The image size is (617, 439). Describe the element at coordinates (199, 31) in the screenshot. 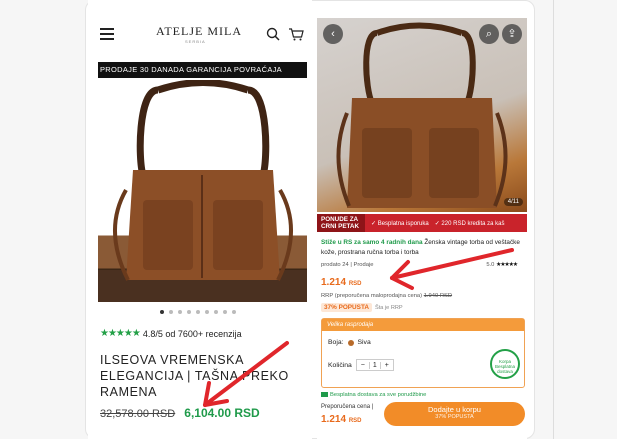

I see `site-logo: ATELJE MILA` at that location.